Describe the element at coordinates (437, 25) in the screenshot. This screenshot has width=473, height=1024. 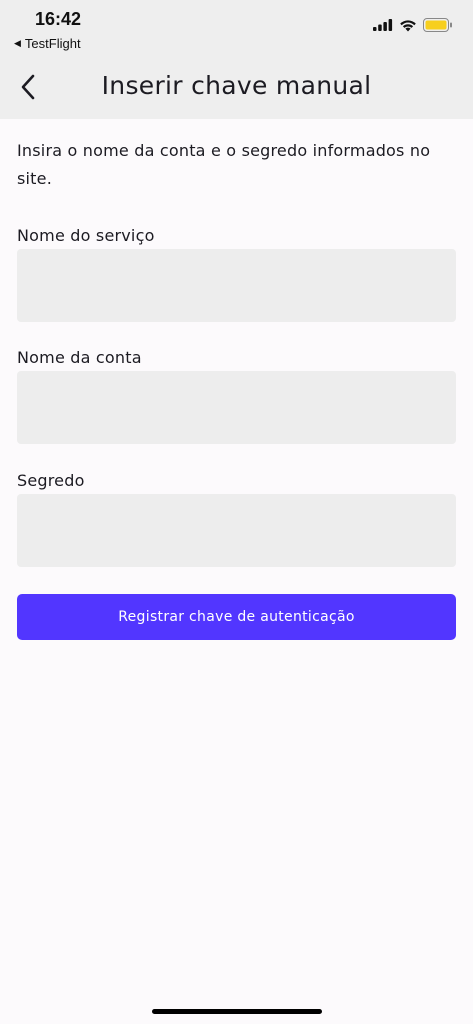
I see `battery-icon` at that location.